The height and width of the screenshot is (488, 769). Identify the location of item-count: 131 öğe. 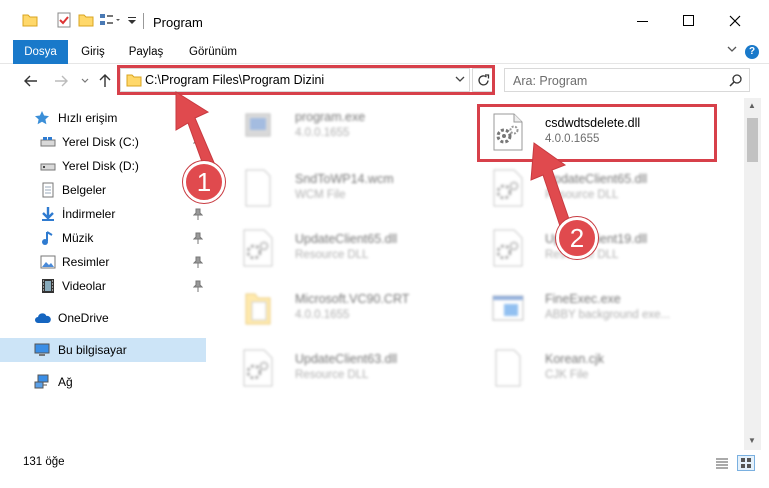
(44, 462).